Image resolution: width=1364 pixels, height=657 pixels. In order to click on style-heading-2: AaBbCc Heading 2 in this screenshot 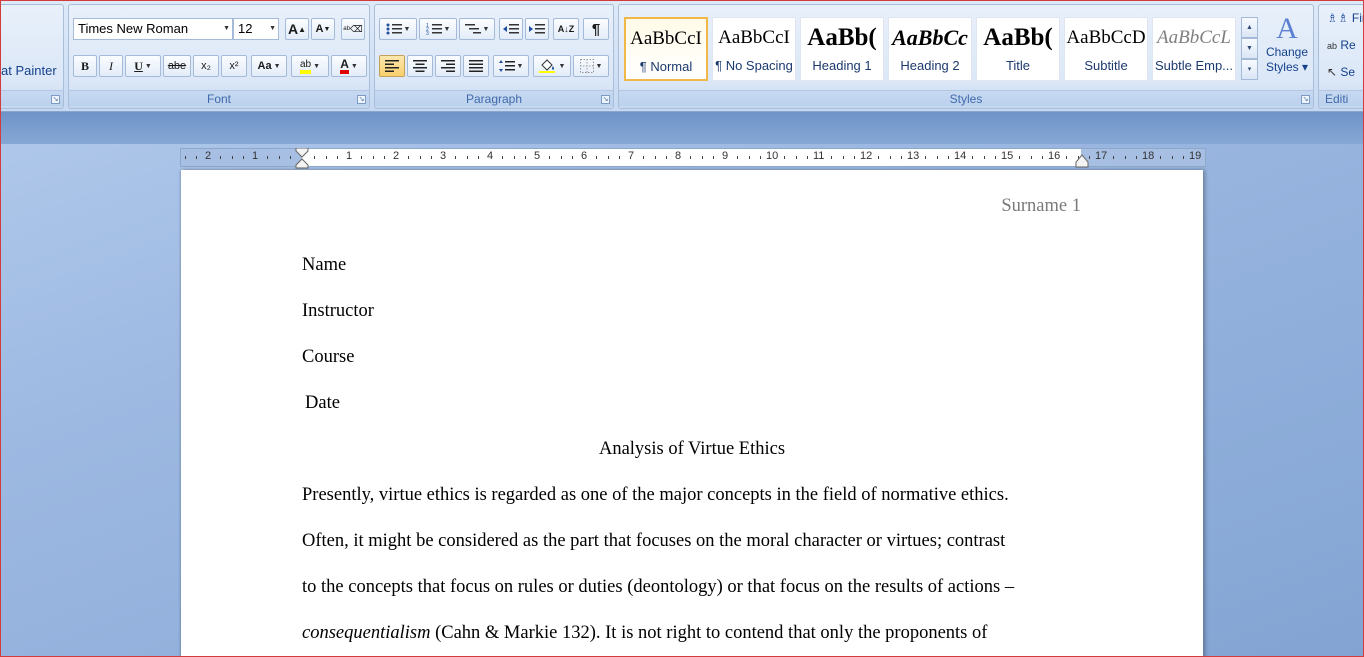, I will do `click(930, 49)`.